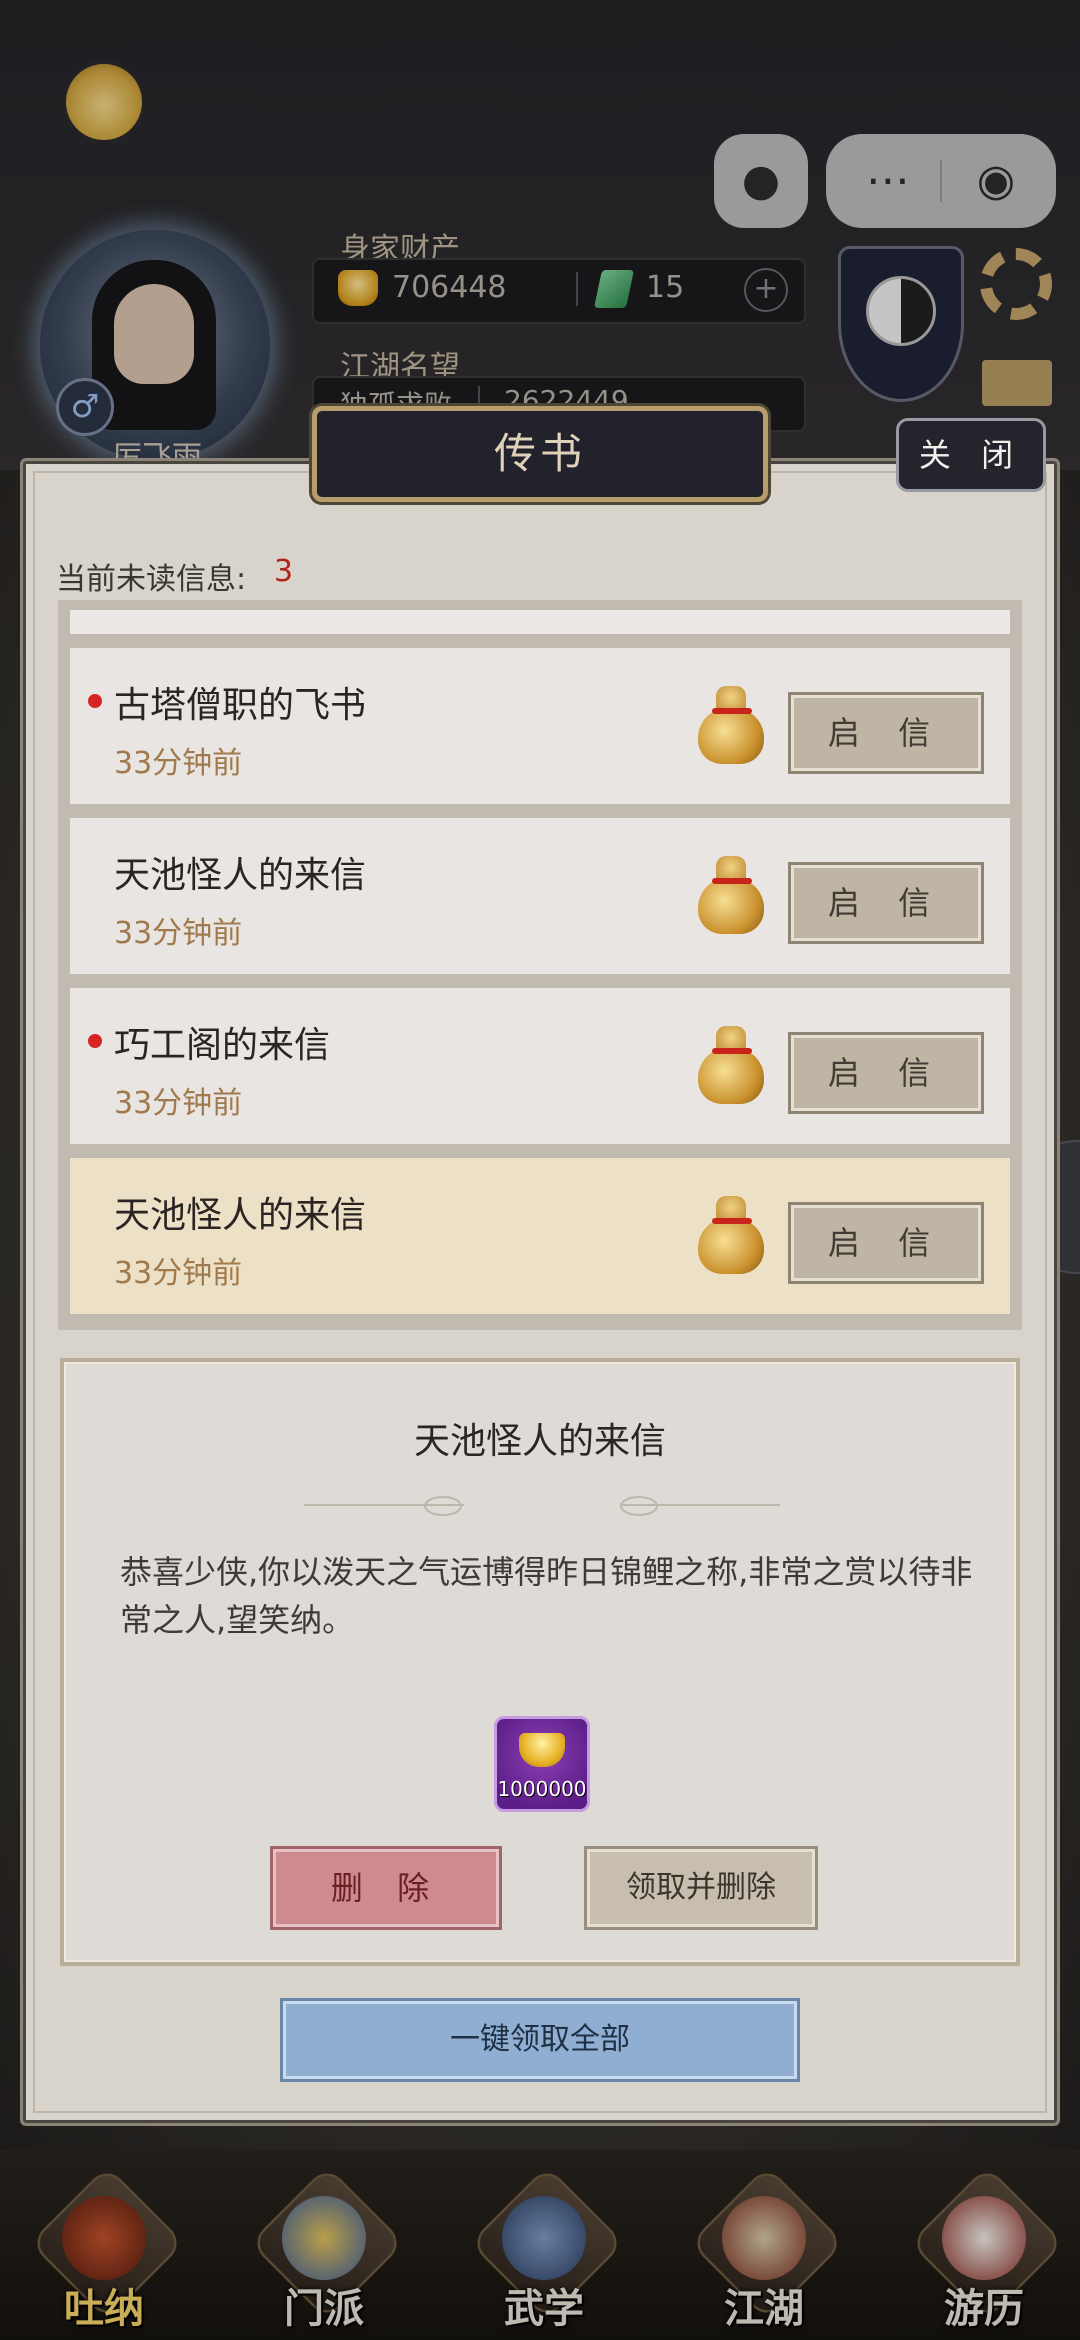  Describe the element at coordinates (540, 622) in the screenshot. I see `list-scroll-edge` at that location.